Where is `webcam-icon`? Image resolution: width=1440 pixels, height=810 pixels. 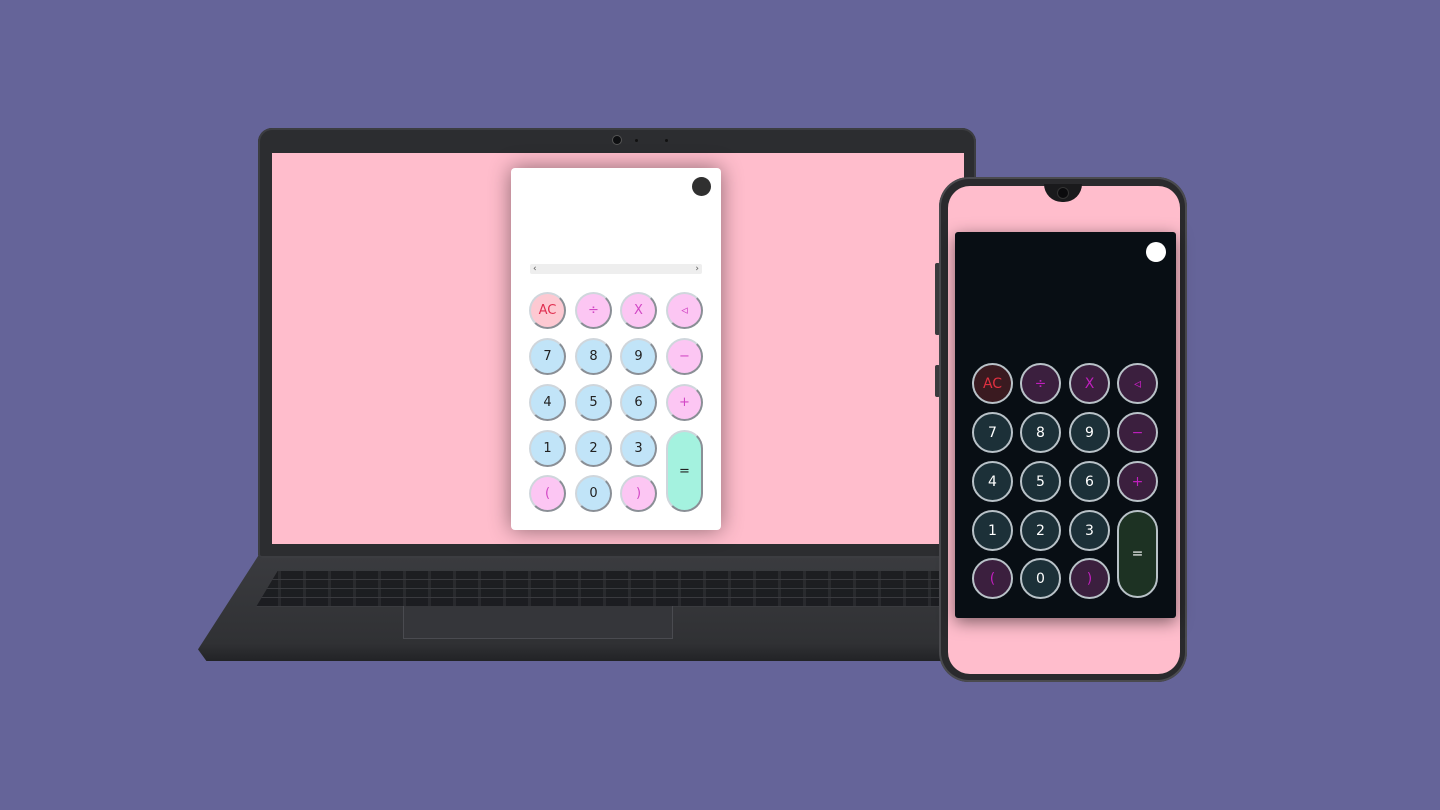
webcam-icon is located at coordinates (617, 140).